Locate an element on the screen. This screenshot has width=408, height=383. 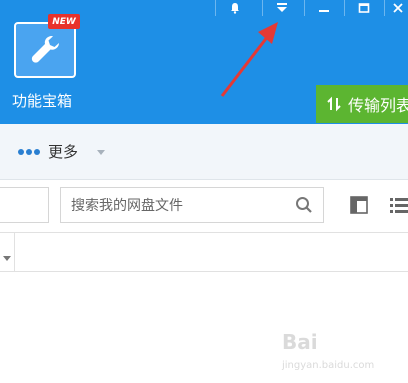
sort-chevron-icon is located at coordinates (7, 256).